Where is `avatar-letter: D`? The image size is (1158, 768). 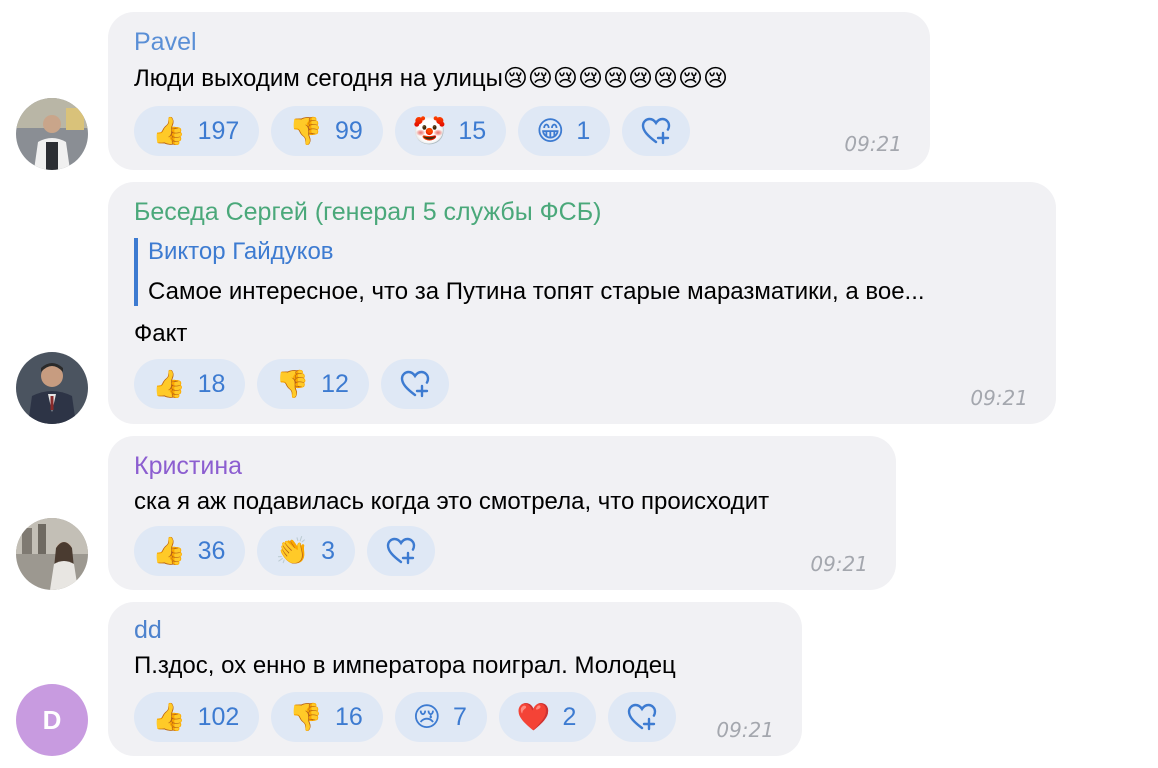 avatar-letter: D is located at coordinates (52, 719).